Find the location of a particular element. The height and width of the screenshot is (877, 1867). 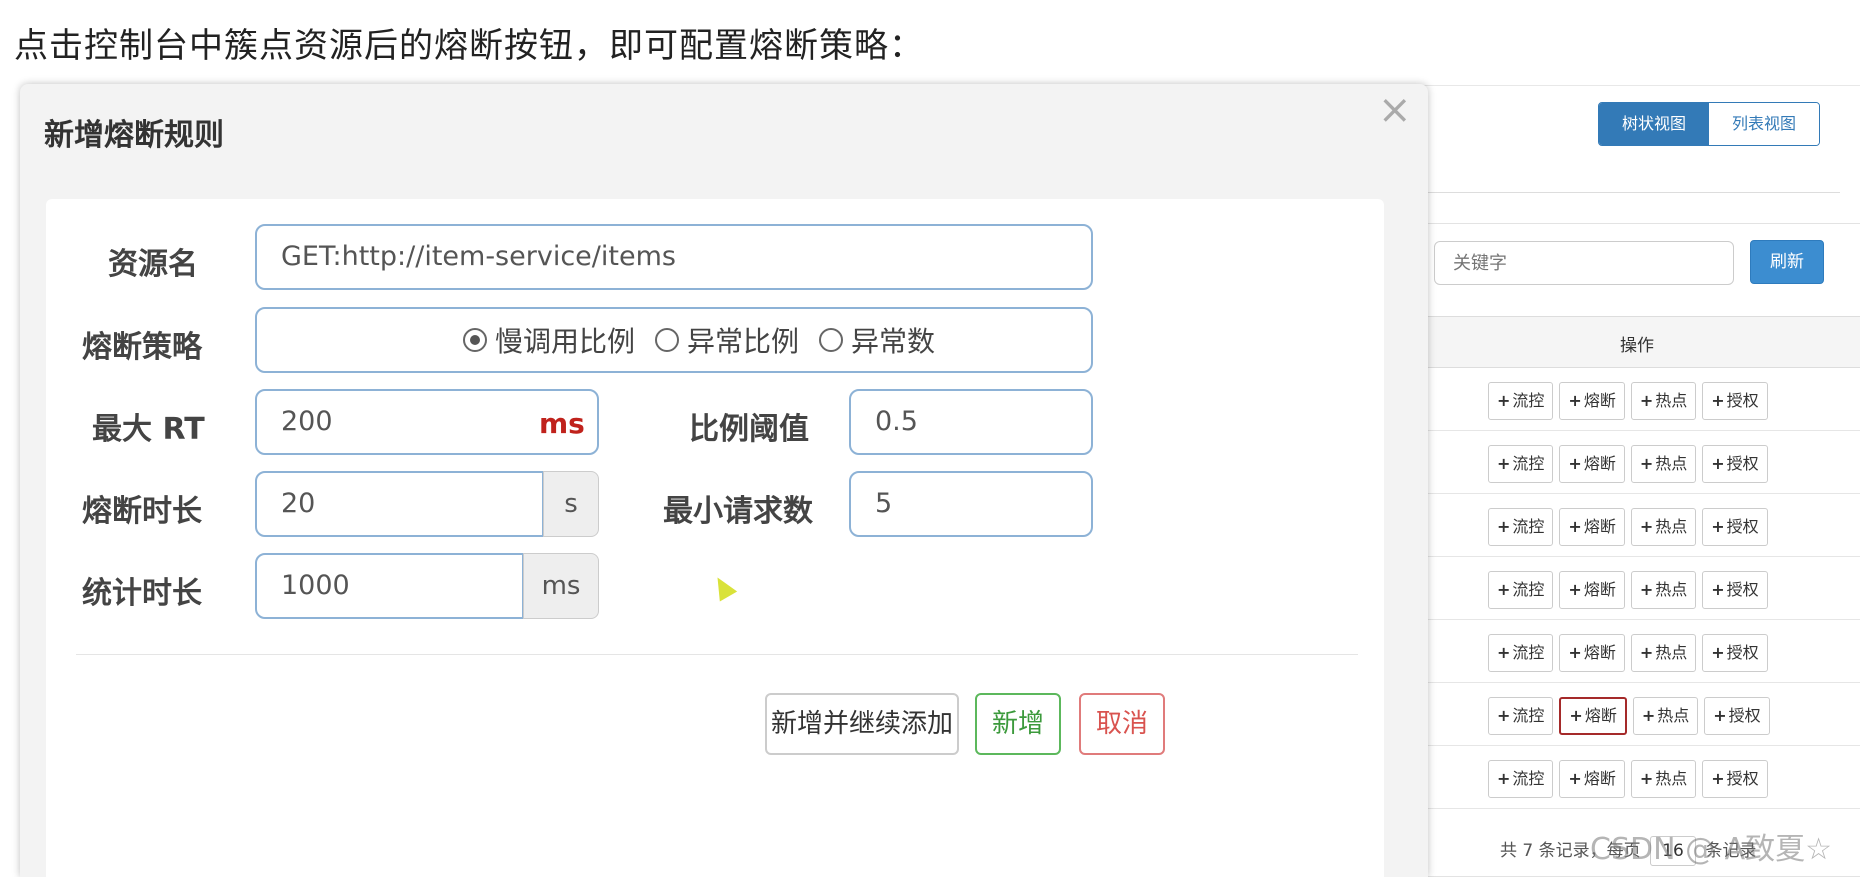

resource-label: 资源名 is located at coordinates (153, 264).